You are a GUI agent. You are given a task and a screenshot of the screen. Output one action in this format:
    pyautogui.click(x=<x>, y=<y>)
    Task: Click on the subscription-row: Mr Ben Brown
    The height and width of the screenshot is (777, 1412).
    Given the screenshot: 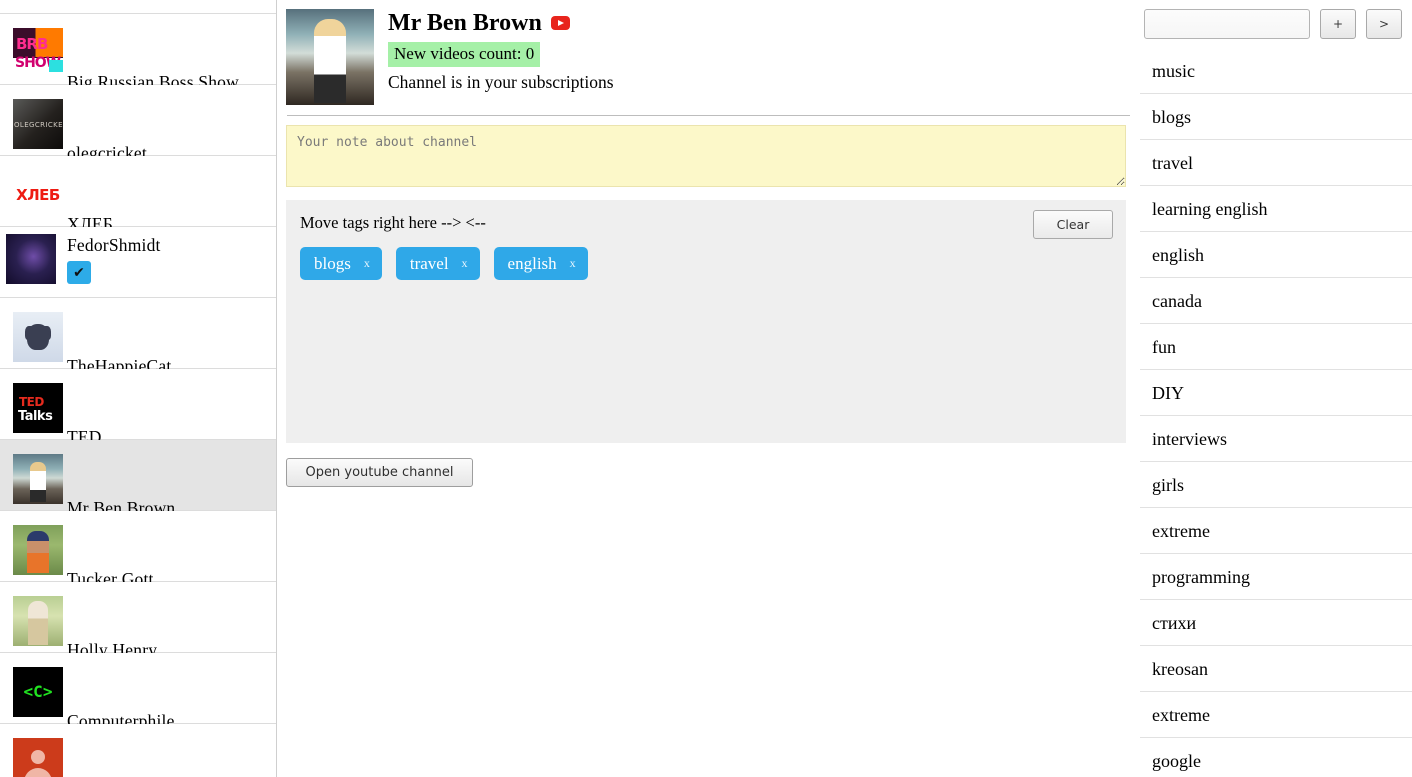 What is the action you would take?
    pyautogui.click(x=138, y=493)
    